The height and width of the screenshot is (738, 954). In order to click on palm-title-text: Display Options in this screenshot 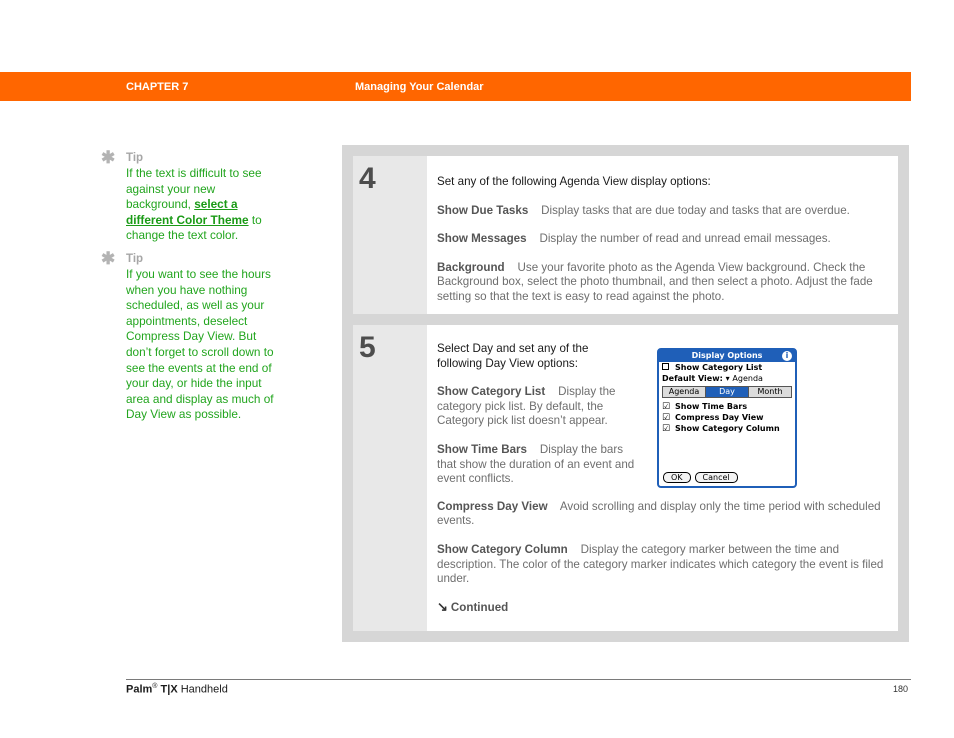, I will do `click(727, 355)`.